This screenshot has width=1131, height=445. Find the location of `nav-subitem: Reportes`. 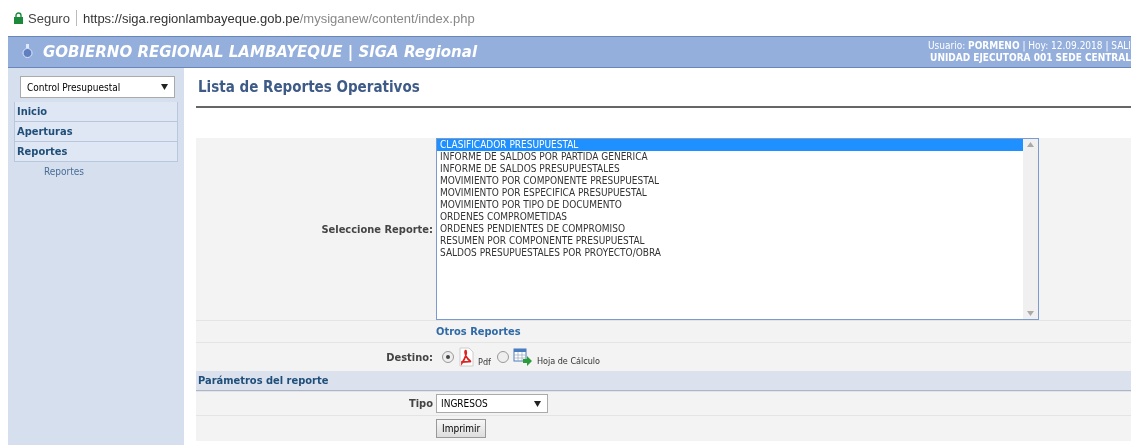

nav-subitem: Reportes is located at coordinates (64, 171).